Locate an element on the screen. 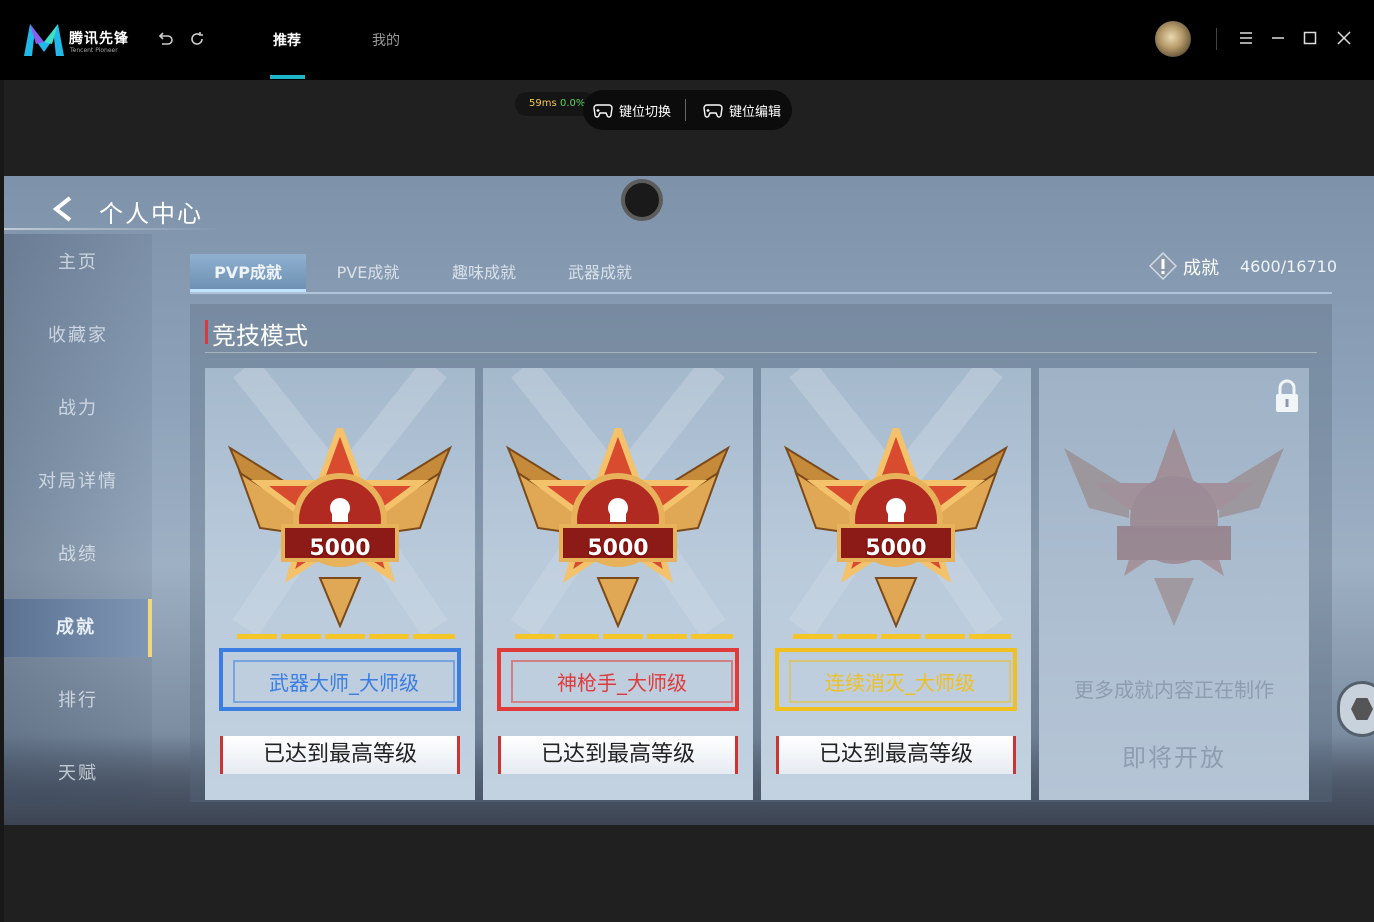  minimize-icon is located at coordinates (1278, 38).